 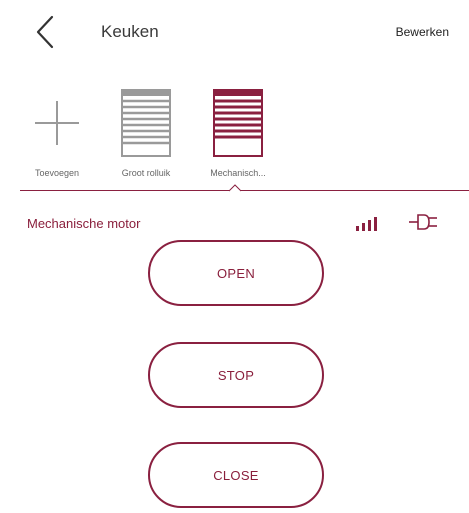 What do you see at coordinates (234, 32) in the screenshot?
I see `top-bar: Keuken Bewerken` at bounding box center [234, 32].